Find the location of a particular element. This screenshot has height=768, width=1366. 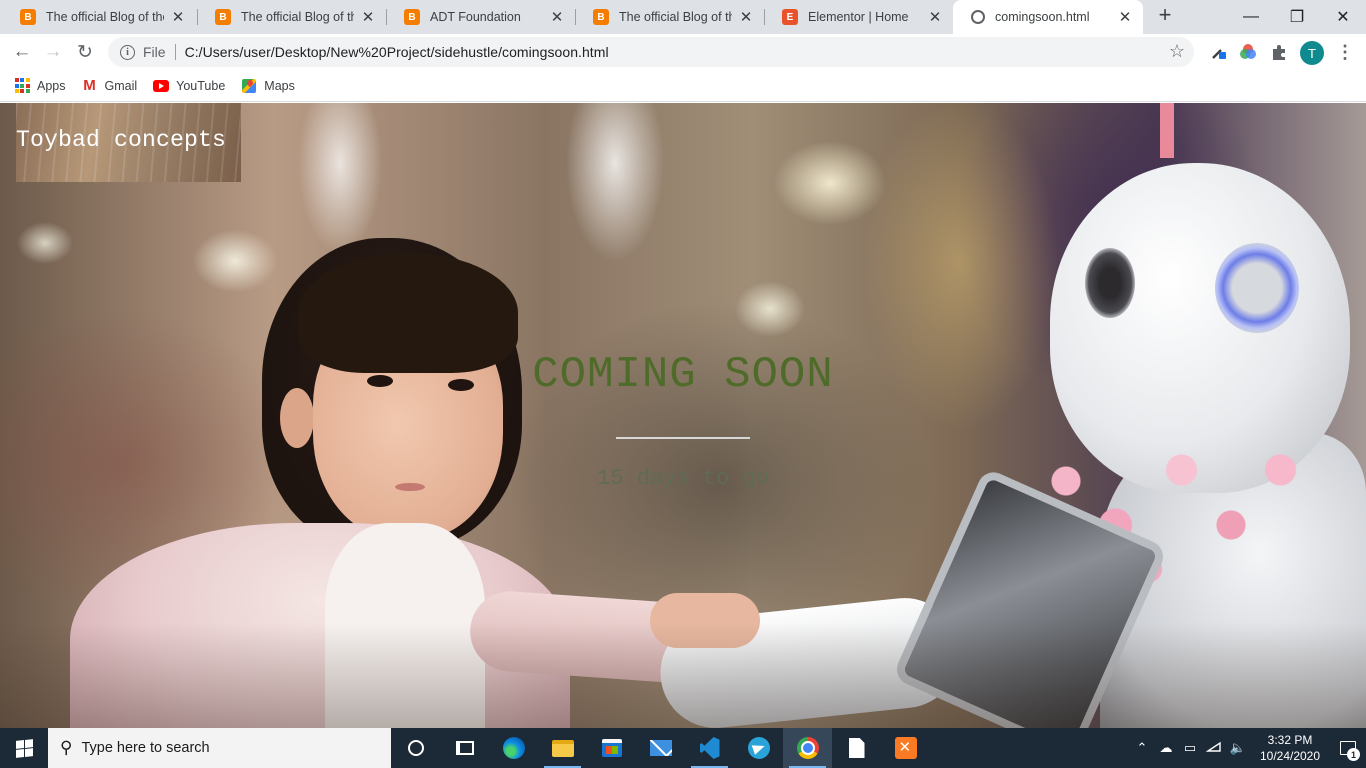

maps-icon is located at coordinates (249, 86).